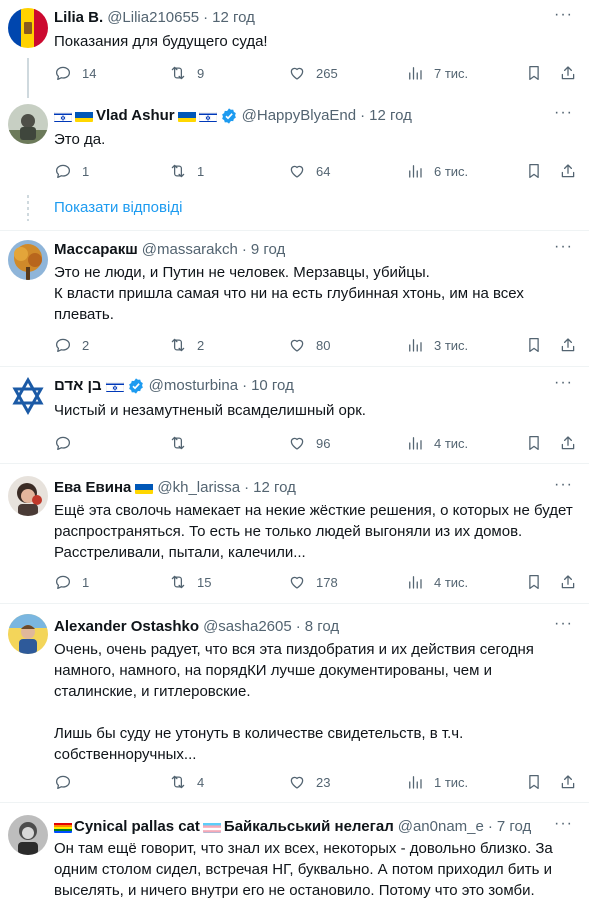 This screenshot has width=589, height=907. I want to click on author-handle: @mosturbina, so click(193, 386).